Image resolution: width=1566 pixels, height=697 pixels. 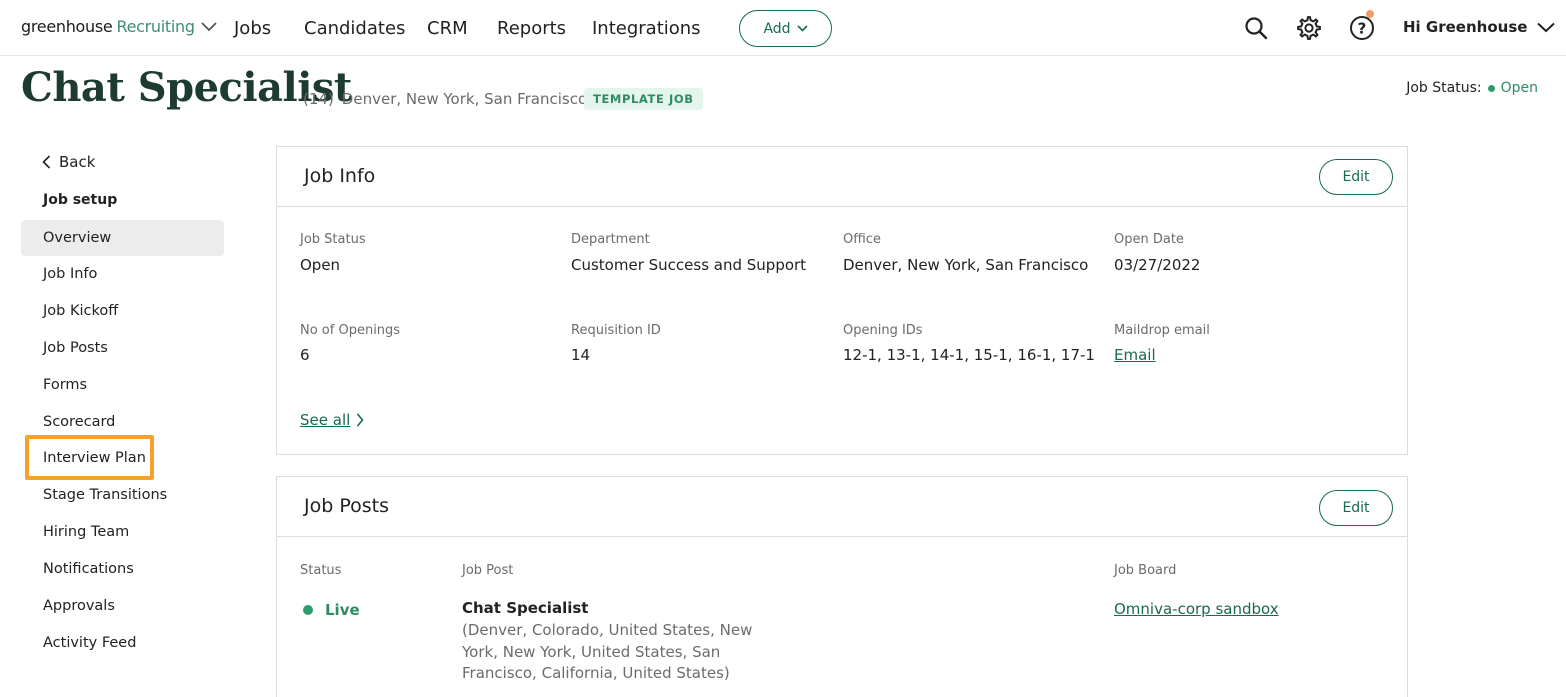 What do you see at coordinates (1145, 570) in the screenshot?
I see `column-header-job-board: Job Board` at bounding box center [1145, 570].